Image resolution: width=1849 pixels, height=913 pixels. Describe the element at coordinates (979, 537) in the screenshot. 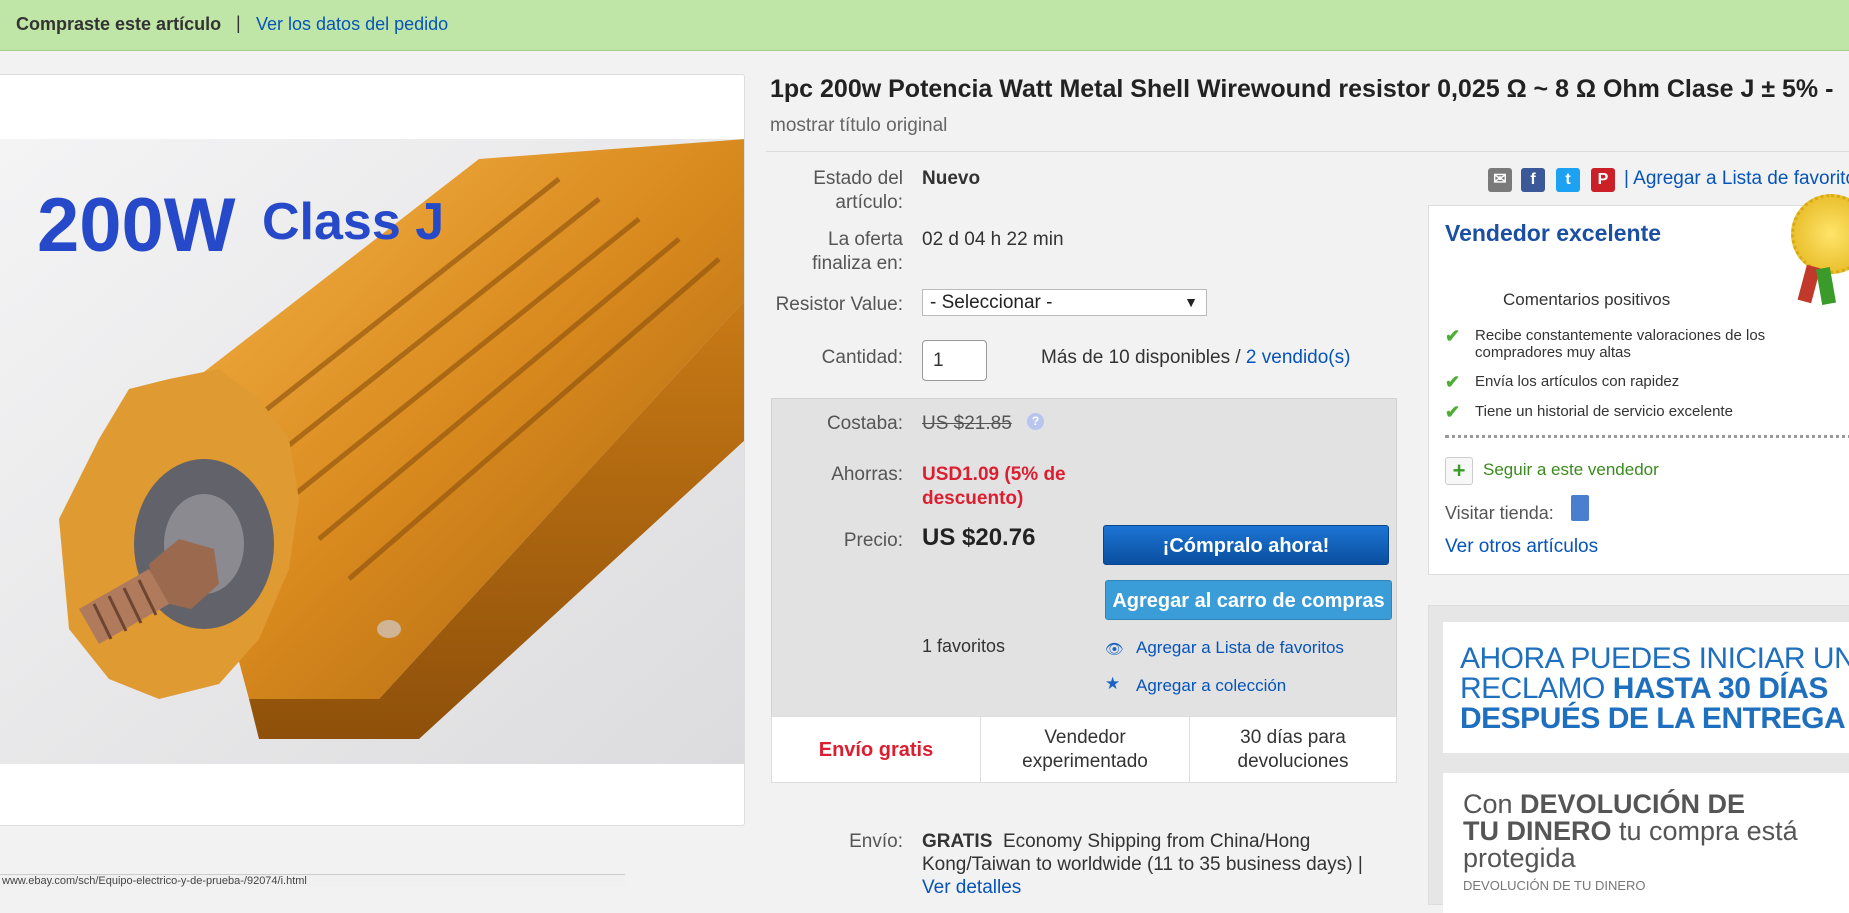

I see `price-value: US $20.76` at that location.